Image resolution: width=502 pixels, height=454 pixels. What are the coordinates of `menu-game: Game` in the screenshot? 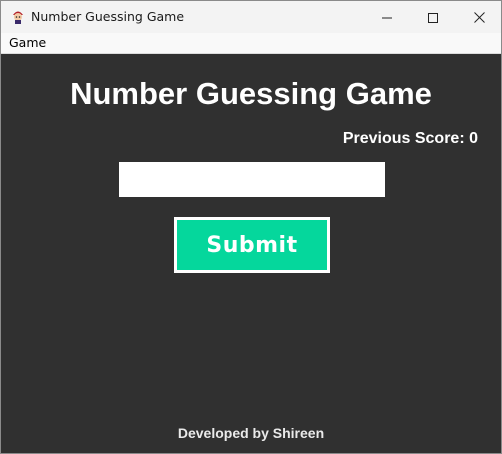 It's located at (27, 42).